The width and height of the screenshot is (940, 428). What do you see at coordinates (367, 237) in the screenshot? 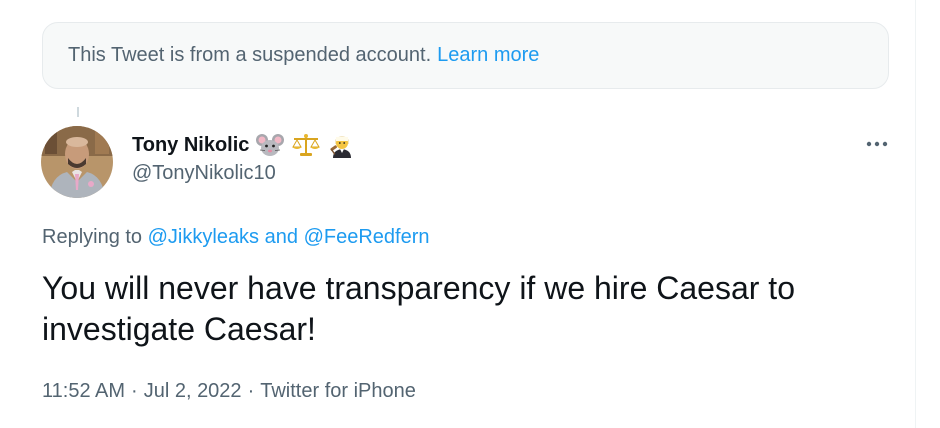
I see `mention-feeredfern: @FeeRedfern` at bounding box center [367, 237].